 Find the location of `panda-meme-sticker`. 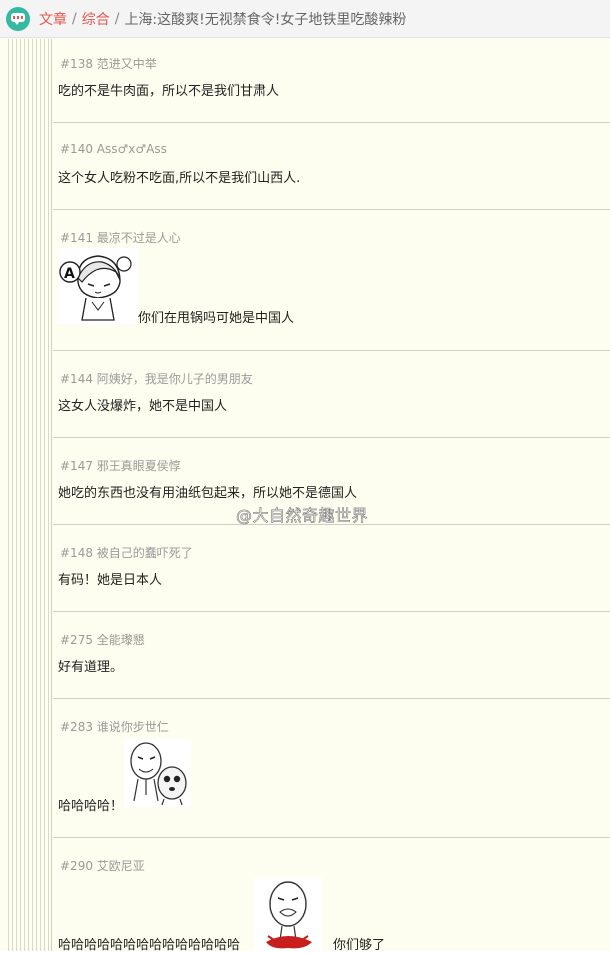

panda-meme-sticker is located at coordinates (157, 773).